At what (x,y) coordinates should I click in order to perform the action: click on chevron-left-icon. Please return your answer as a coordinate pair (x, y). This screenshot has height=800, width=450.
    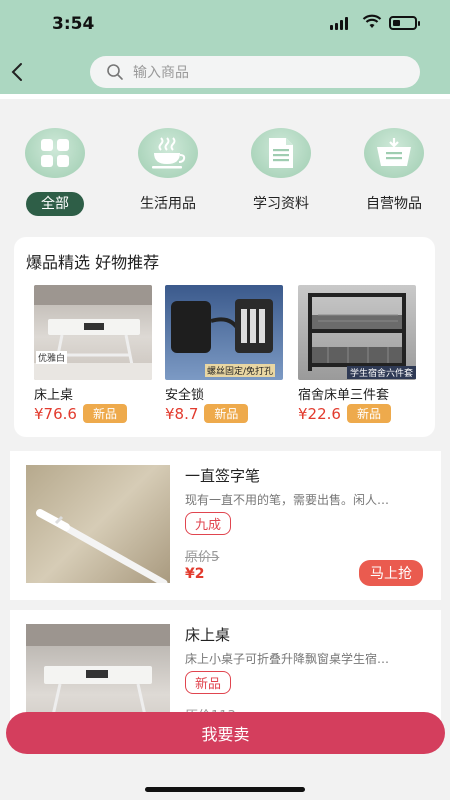
    Looking at the image, I should click on (16, 72).